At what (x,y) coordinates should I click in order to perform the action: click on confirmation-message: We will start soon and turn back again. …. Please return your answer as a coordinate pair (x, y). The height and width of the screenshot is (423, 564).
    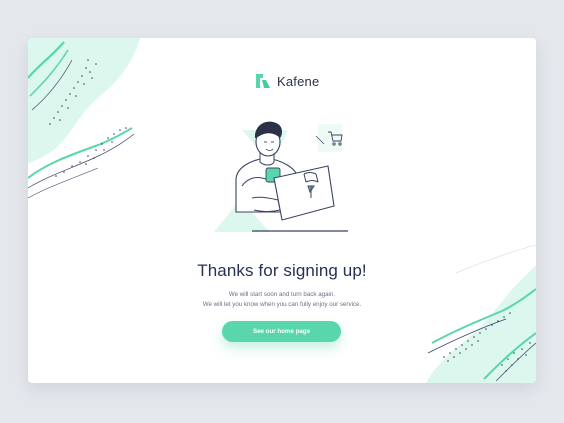
    Looking at the image, I should click on (282, 300).